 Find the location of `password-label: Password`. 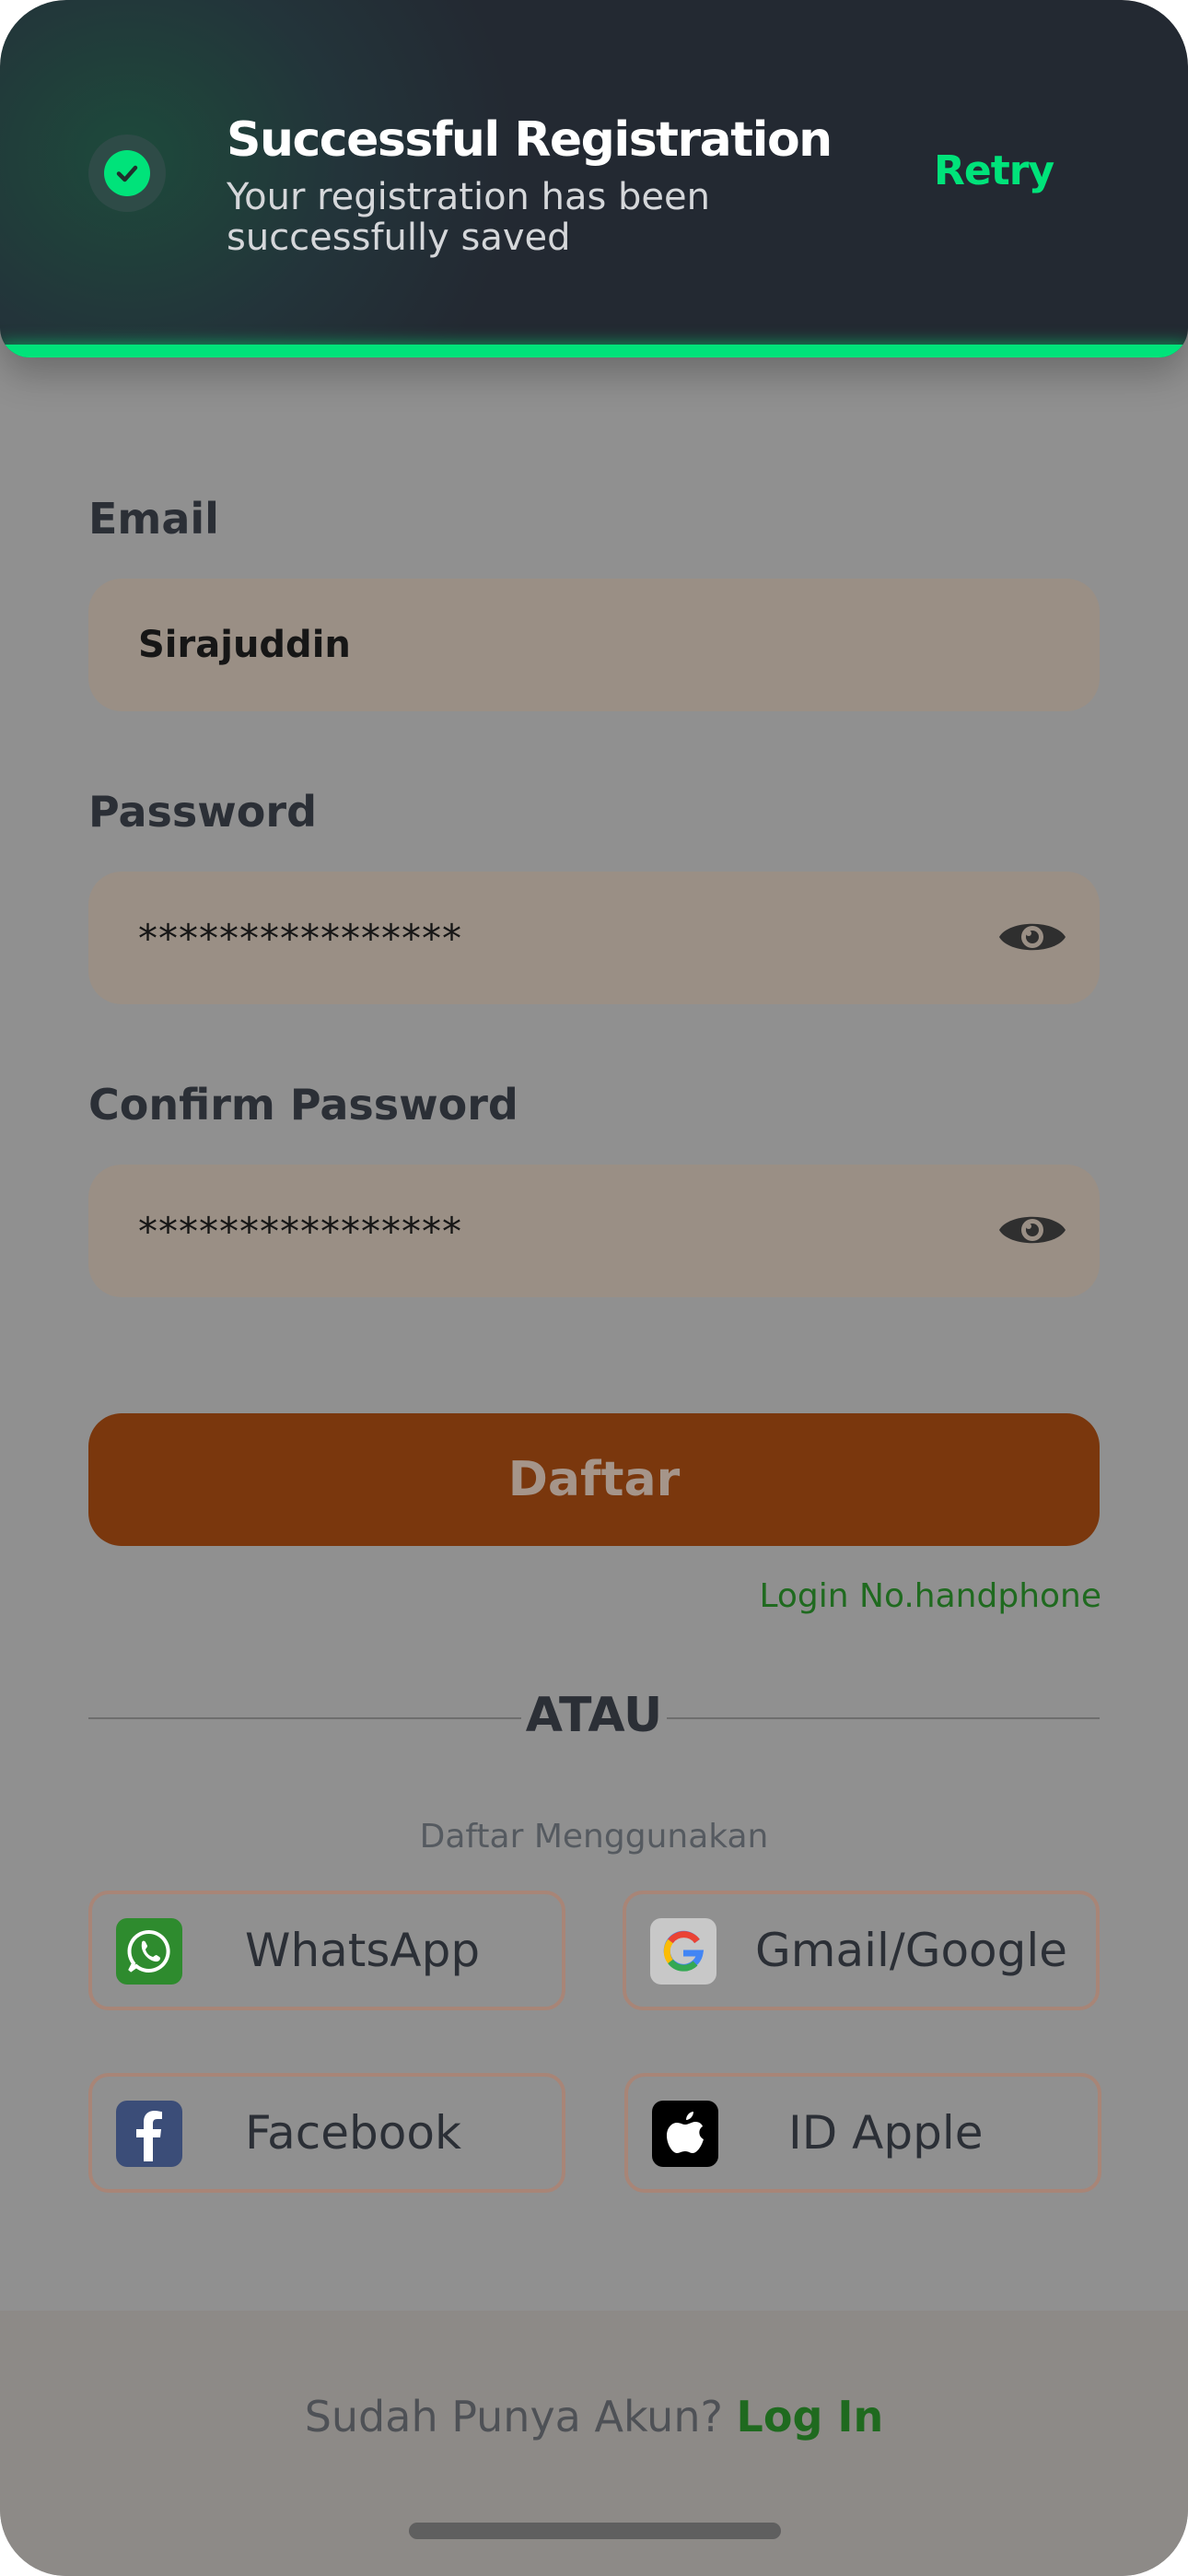

password-label: Password is located at coordinates (202, 812).